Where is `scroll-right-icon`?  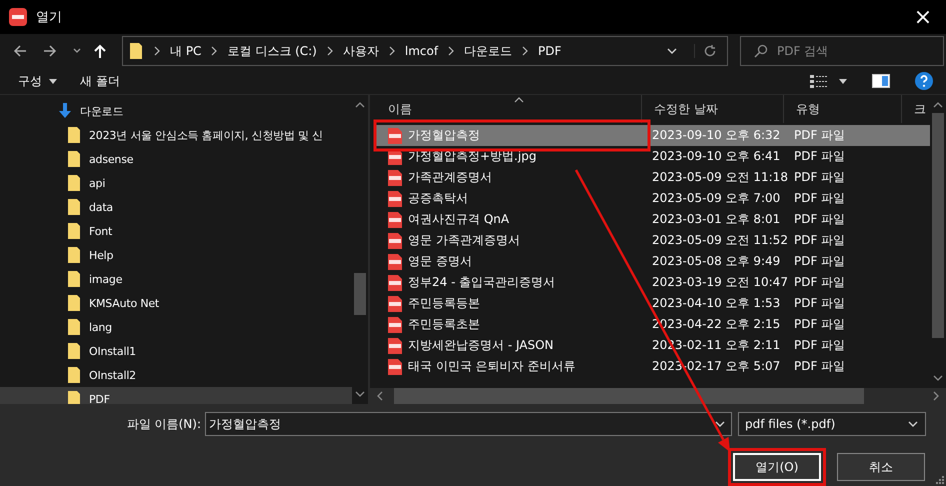
scroll-right-icon is located at coordinates (936, 396).